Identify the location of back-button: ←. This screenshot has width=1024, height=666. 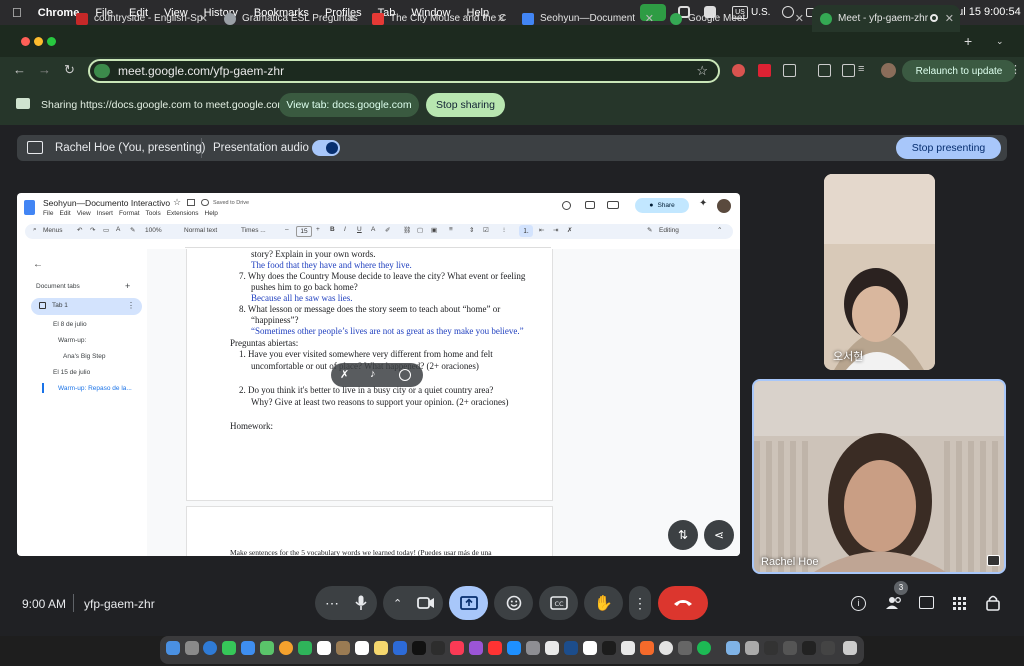
(19, 69).